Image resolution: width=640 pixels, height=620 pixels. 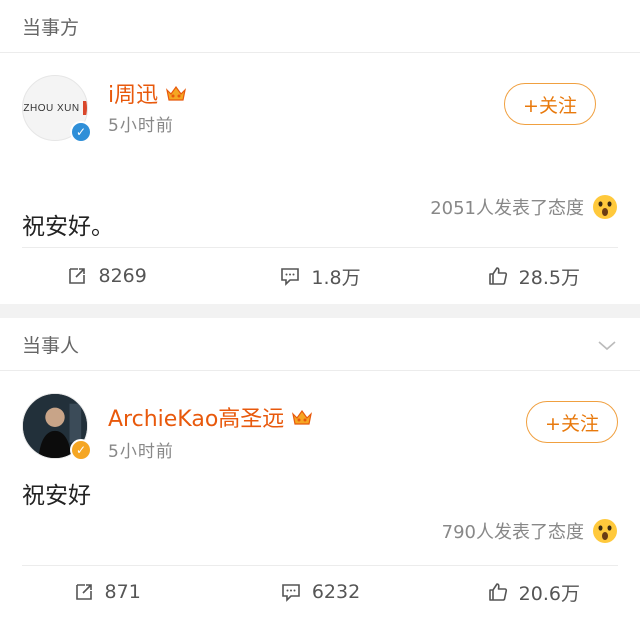 I want to click on author-row: ZHOU XUN ✓ i周迅 5小时前 +关注, so click(x=320, y=98).